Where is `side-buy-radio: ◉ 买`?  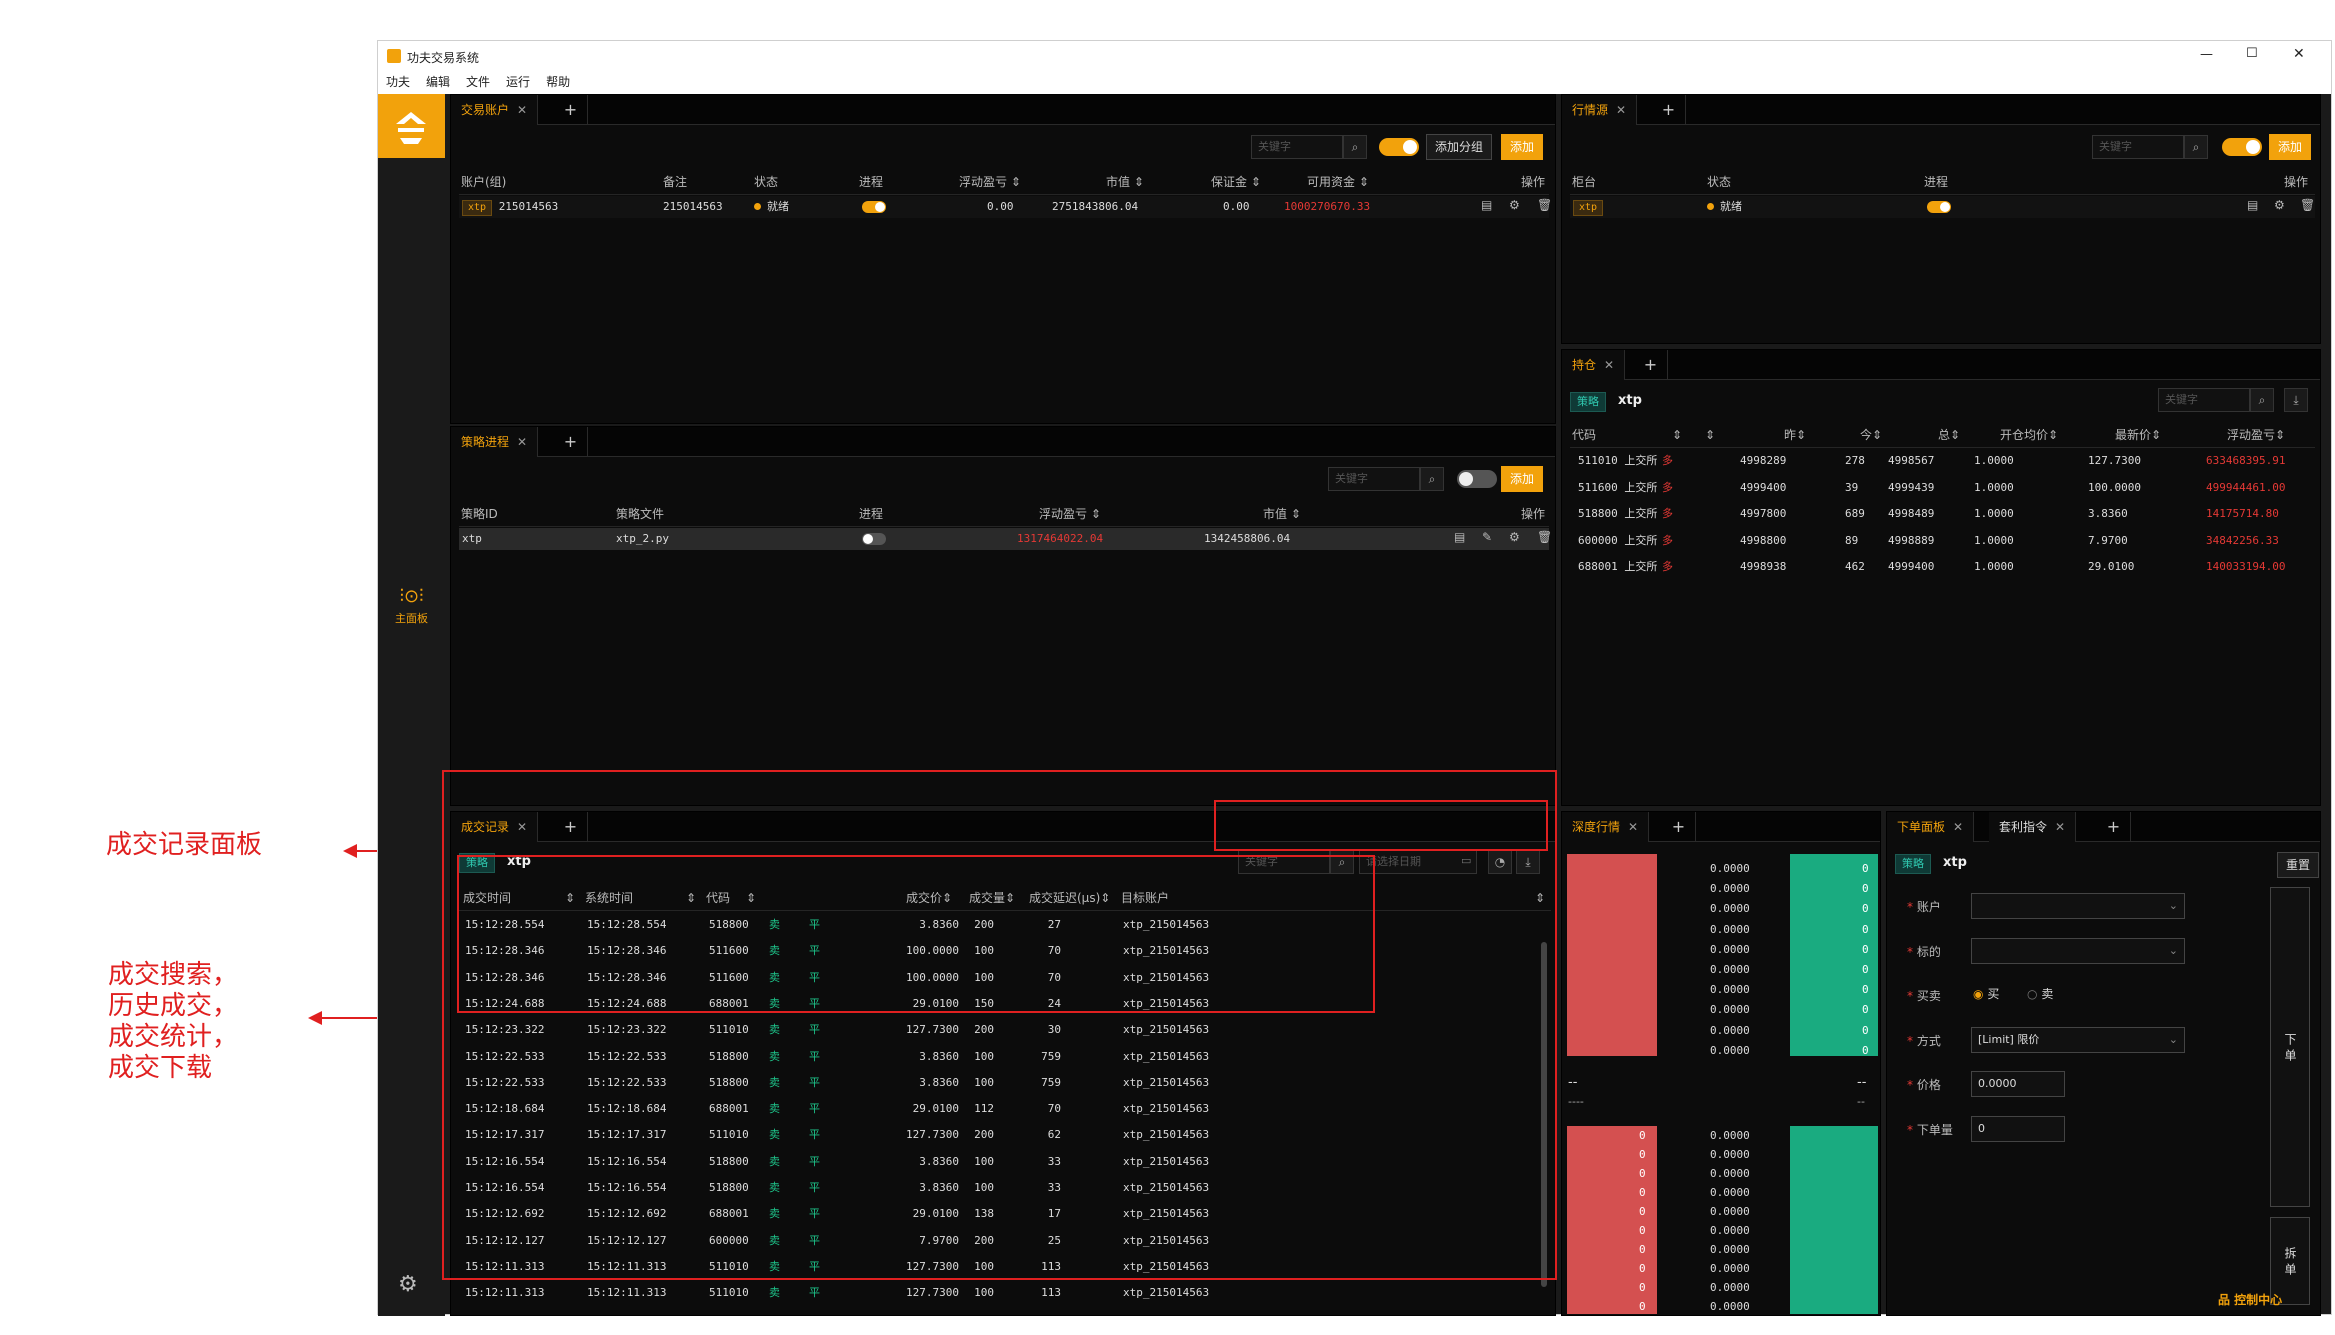 side-buy-radio: ◉ 买 is located at coordinates (1986, 993).